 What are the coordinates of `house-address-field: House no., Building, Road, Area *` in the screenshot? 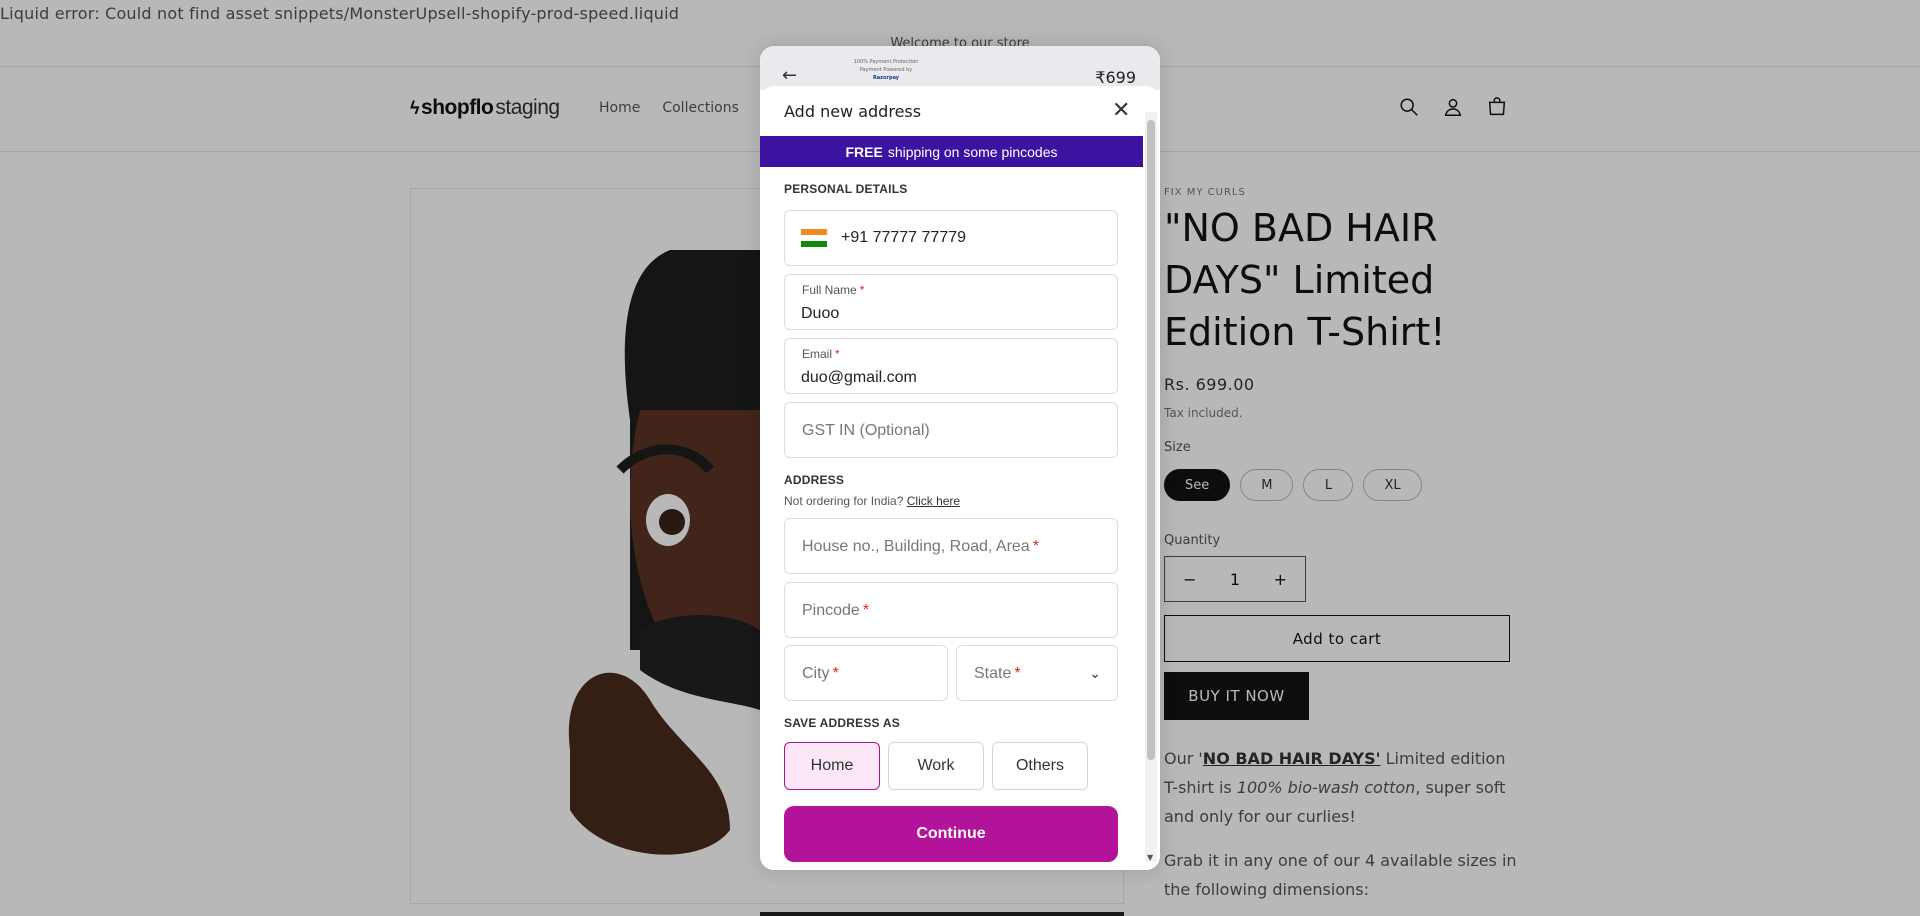 It's located at (951, 546).